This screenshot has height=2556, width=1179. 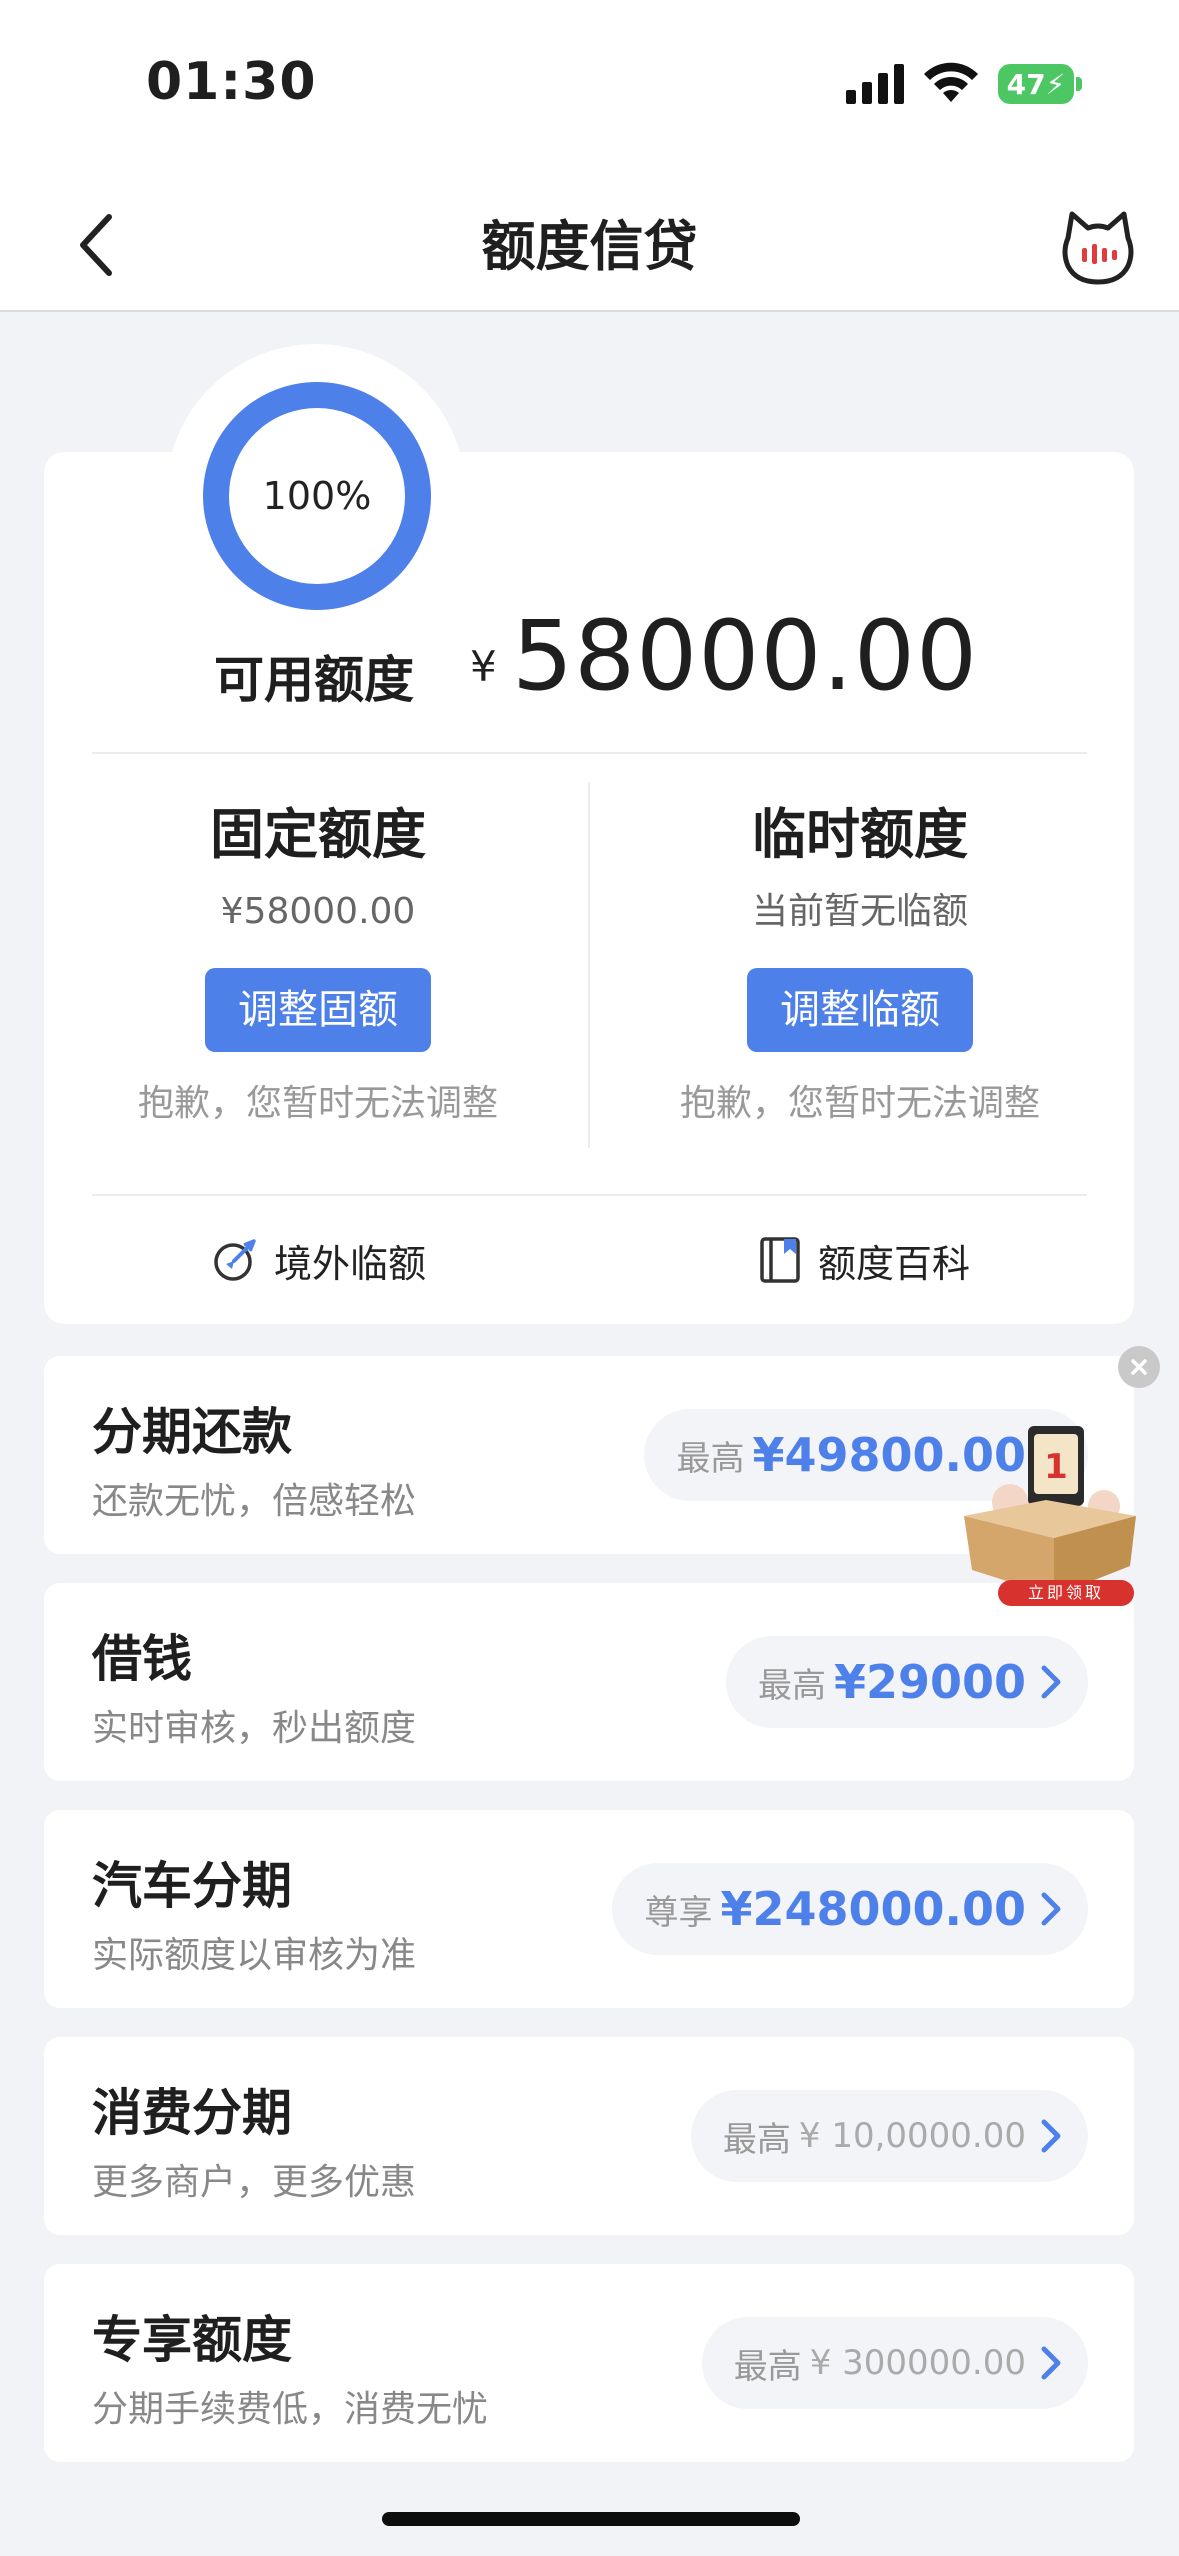 I want to click on amount-value: ¥ 300000.00, so click(x=917, y=2363).